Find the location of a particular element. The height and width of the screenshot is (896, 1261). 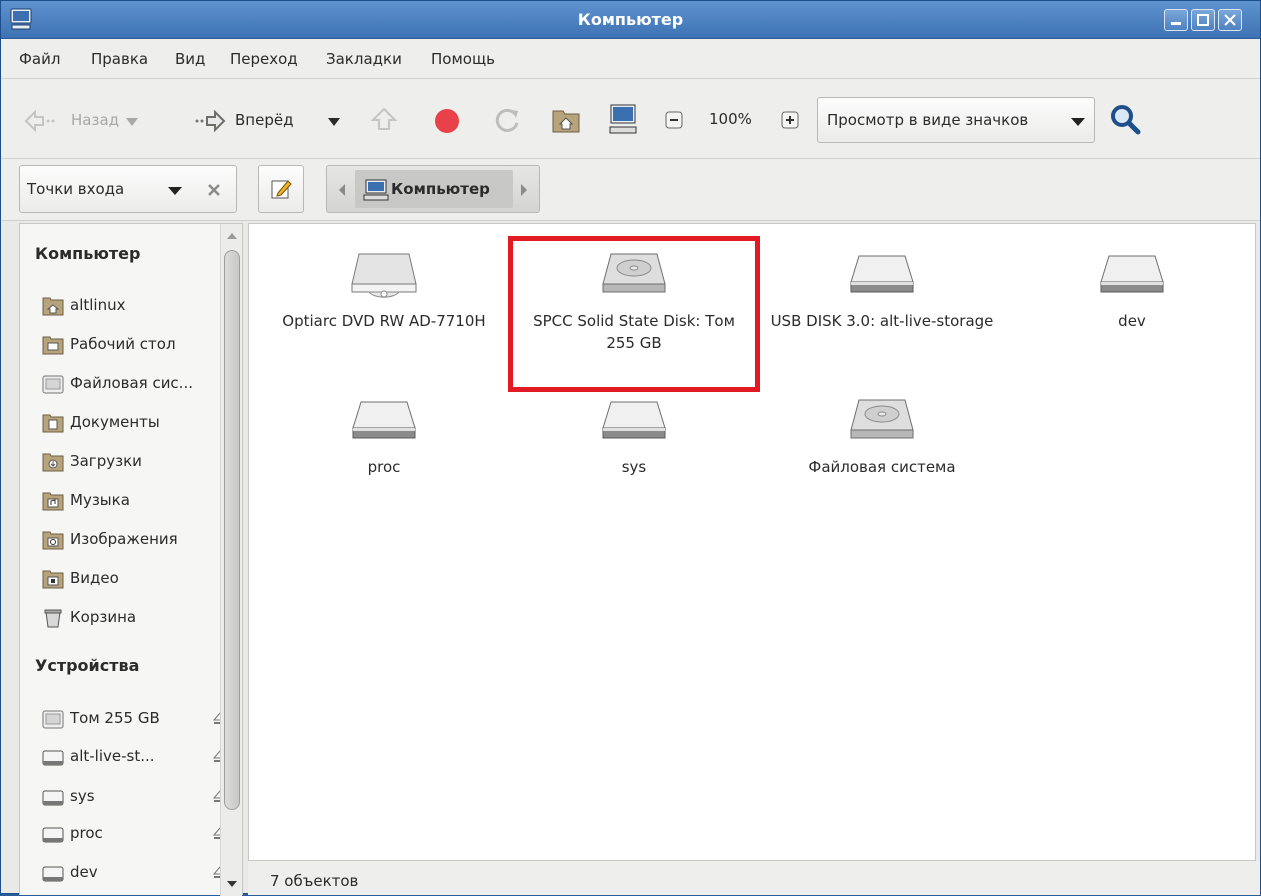

music-folder-icon is located at coordinates (53, 501).